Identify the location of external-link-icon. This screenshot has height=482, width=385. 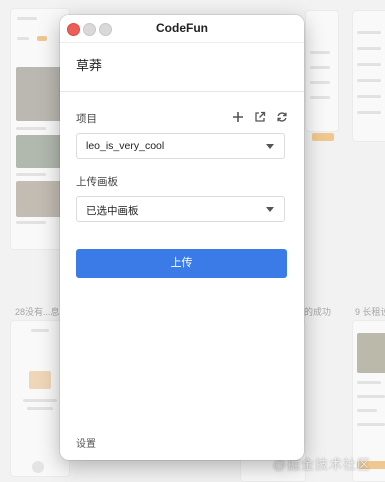
(260, 117).